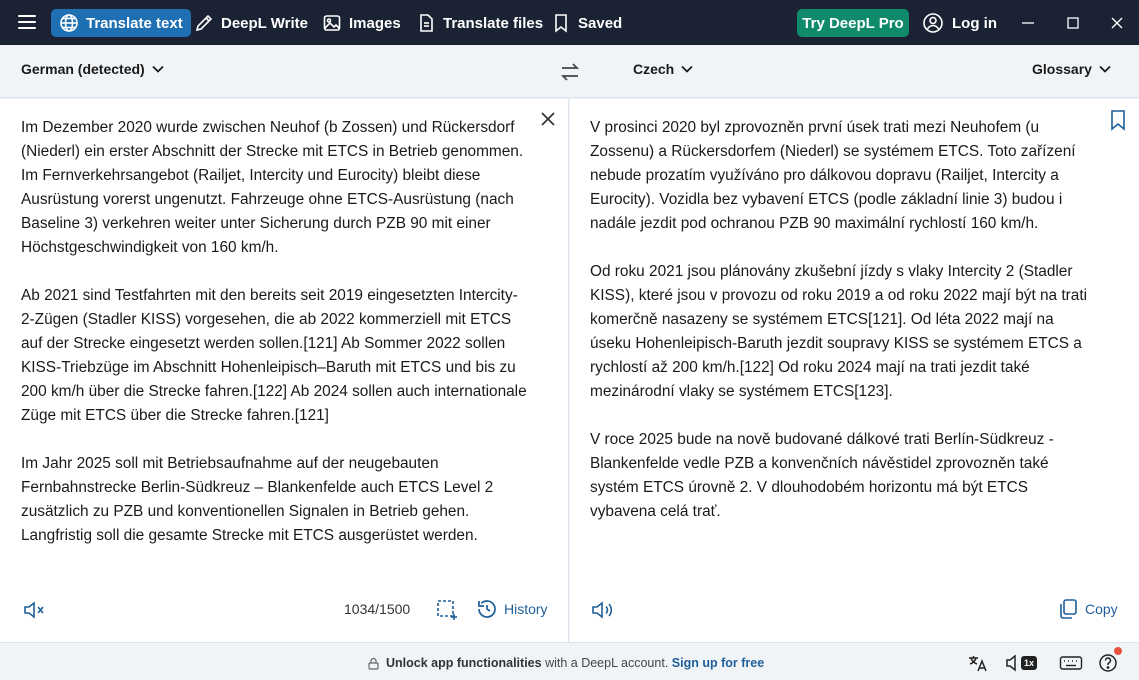 This screenshot has width=1139, height=680. What do you see at coordinates (134, 23) in the screenshot?
I see `tab-translate-text-label: Translate text` at bounding box center [134, 23].